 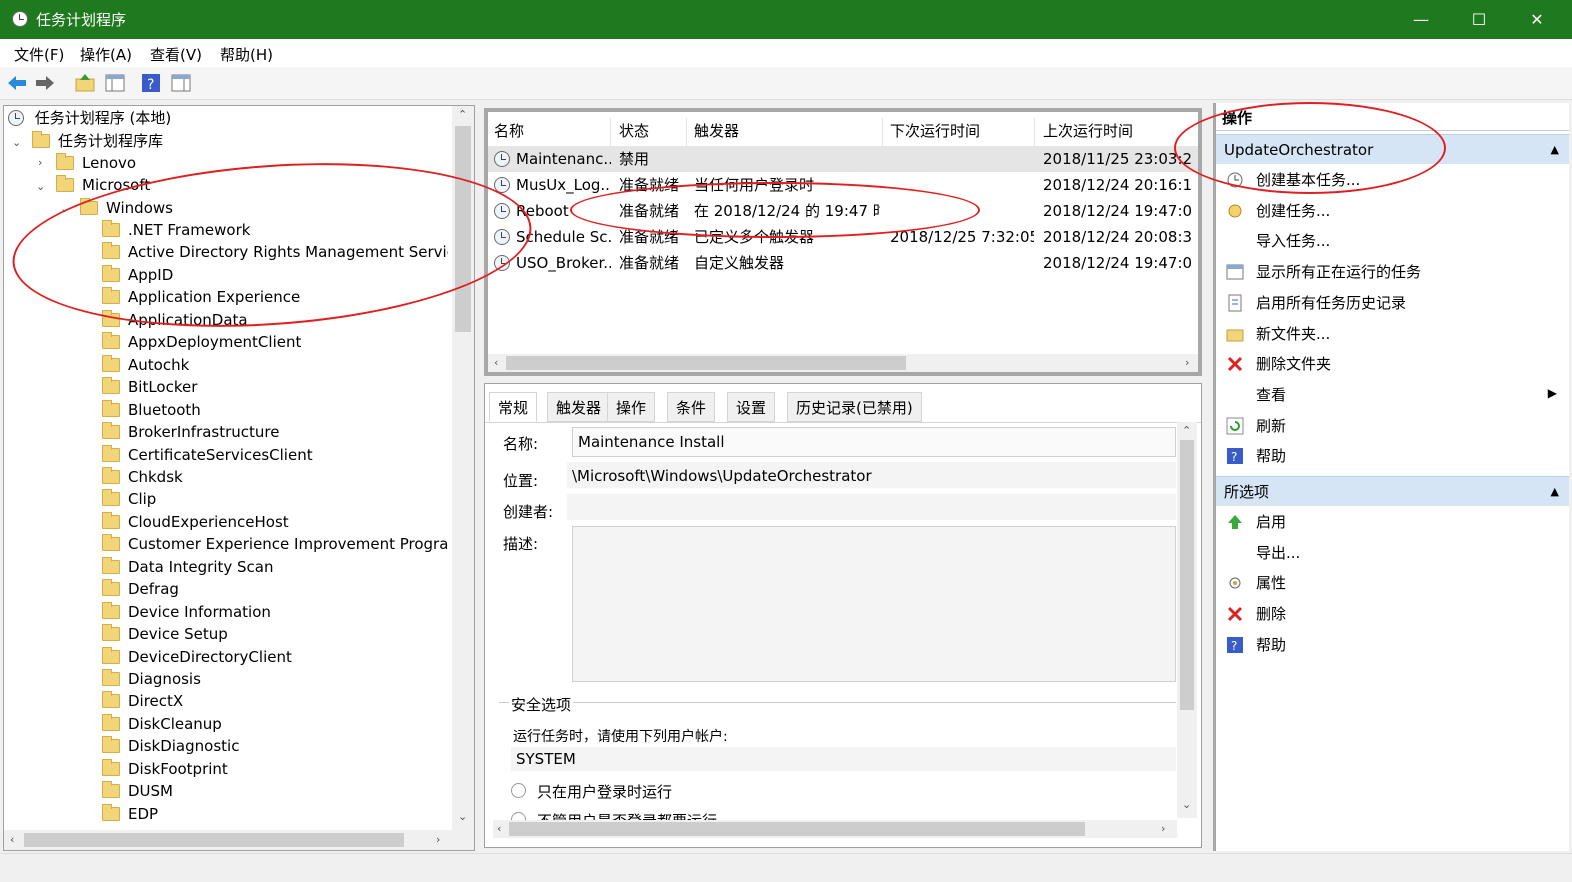 What do you see at coordinates (115, 83) in the screenshot?
I see `show-hide-tree-icon` at bounding box center [115, 83].